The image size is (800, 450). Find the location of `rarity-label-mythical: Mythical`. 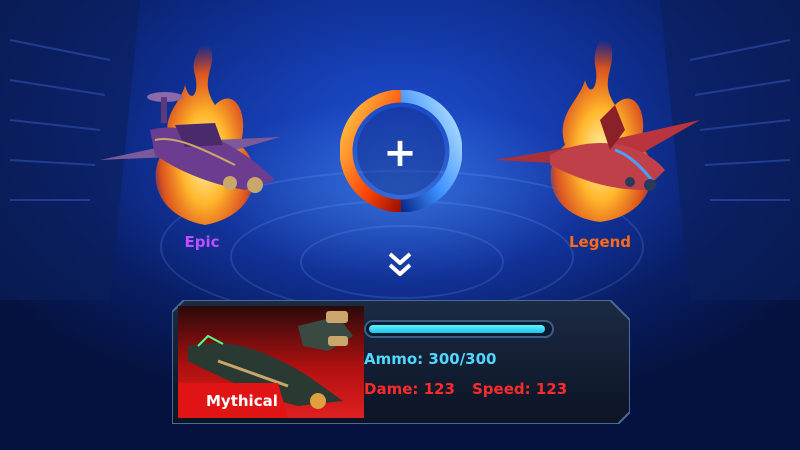

rarity-label-mythical: Mythical is located at coordinates (242, 401).